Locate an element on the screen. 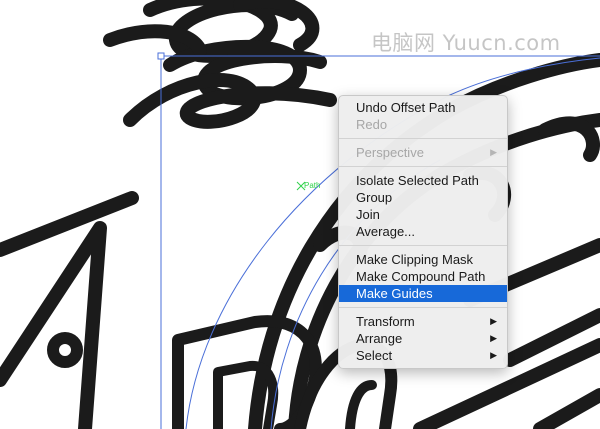 The image size is (600, 429). menu-item-label: Join is located at coordinates (368, 214).